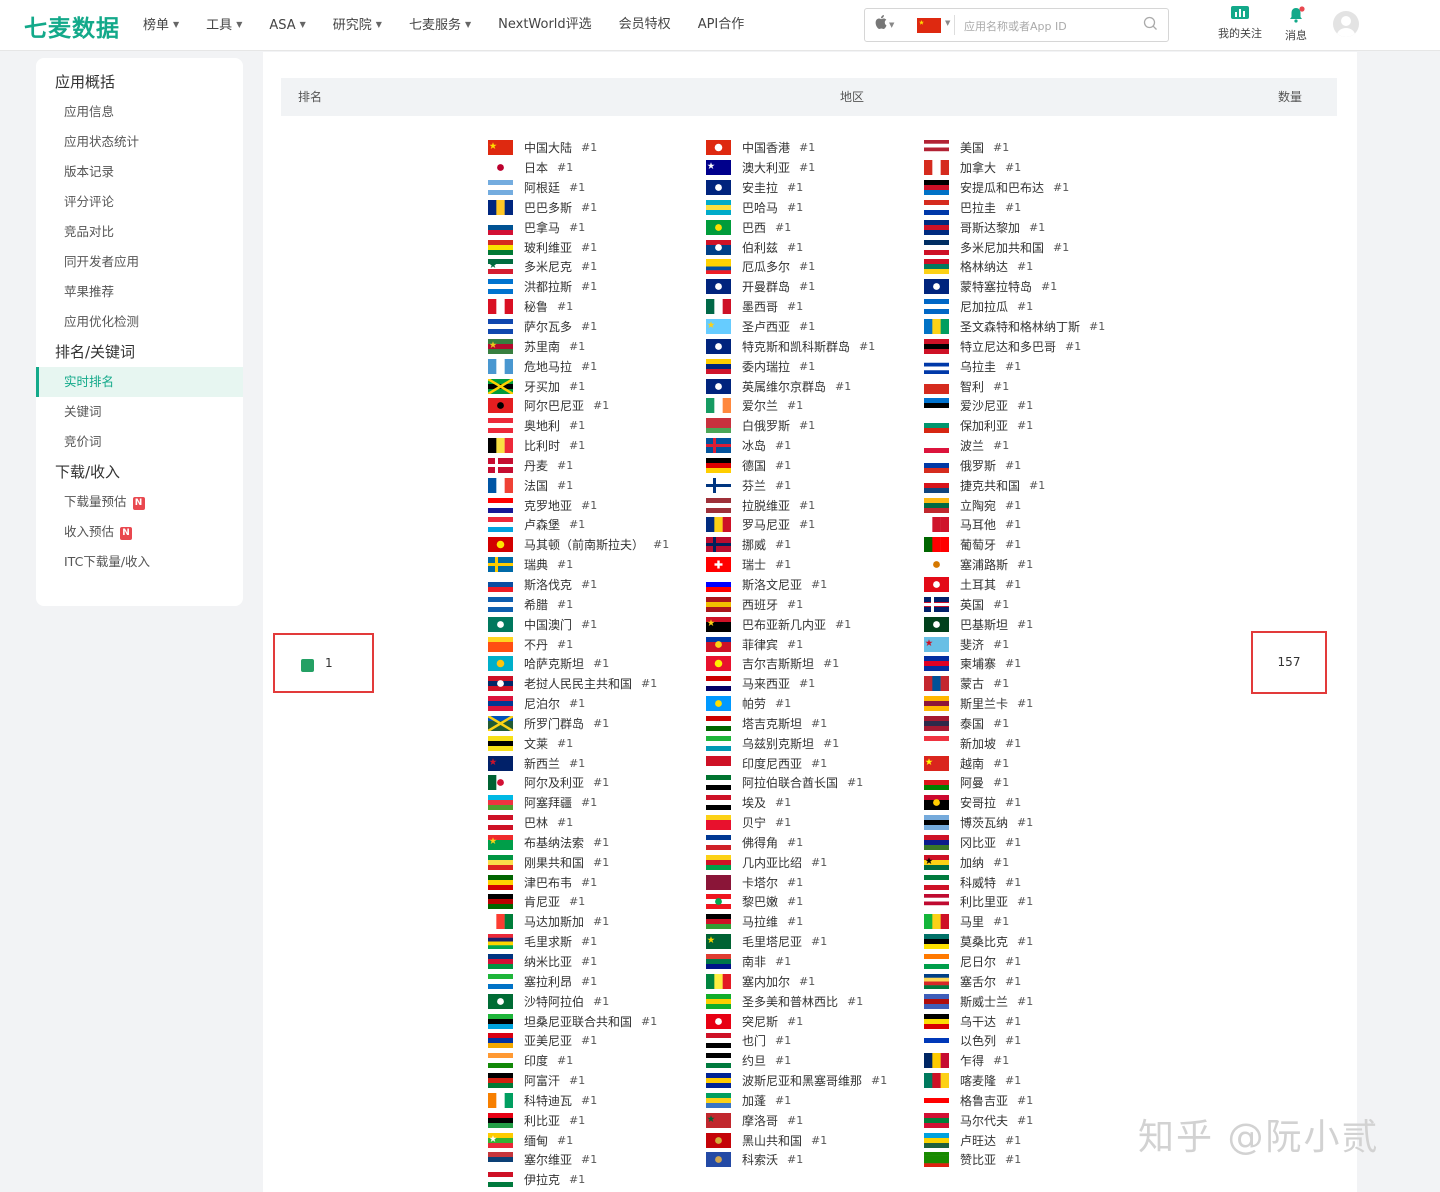 The image size is (1440, 1192). Describe the element at coordinates (815, 862) in the screenshot. I see `list-item: 几内亚比绍 #1` at that location.